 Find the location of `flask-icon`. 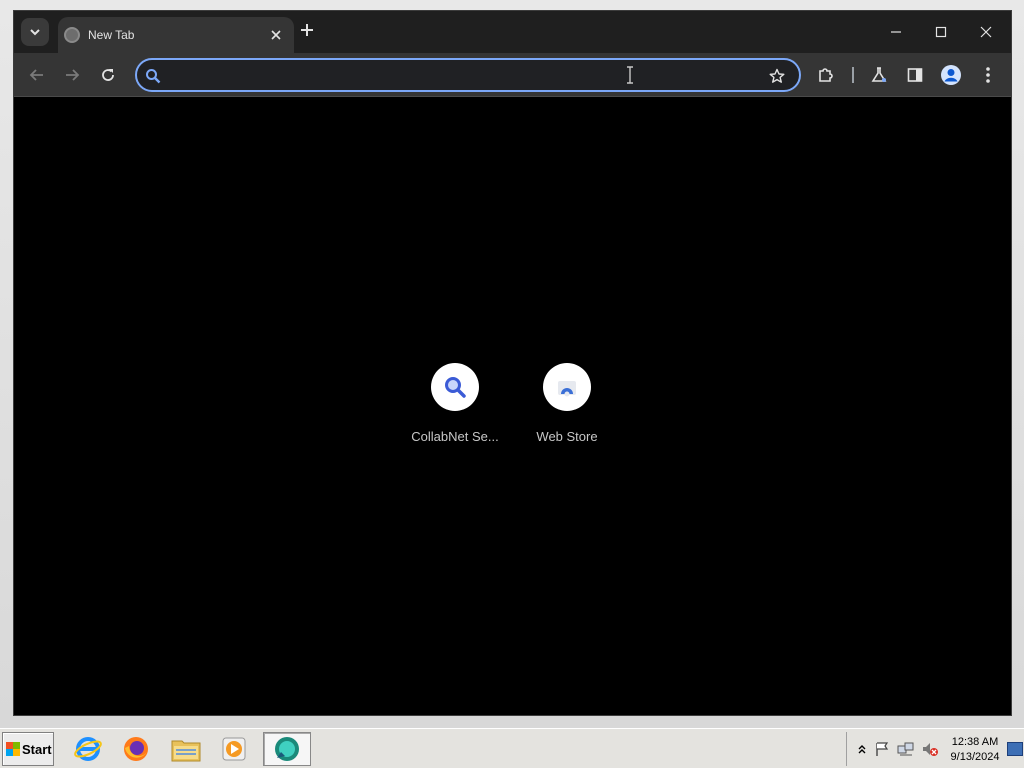

flask-icon is located at coordinates (879, 74).